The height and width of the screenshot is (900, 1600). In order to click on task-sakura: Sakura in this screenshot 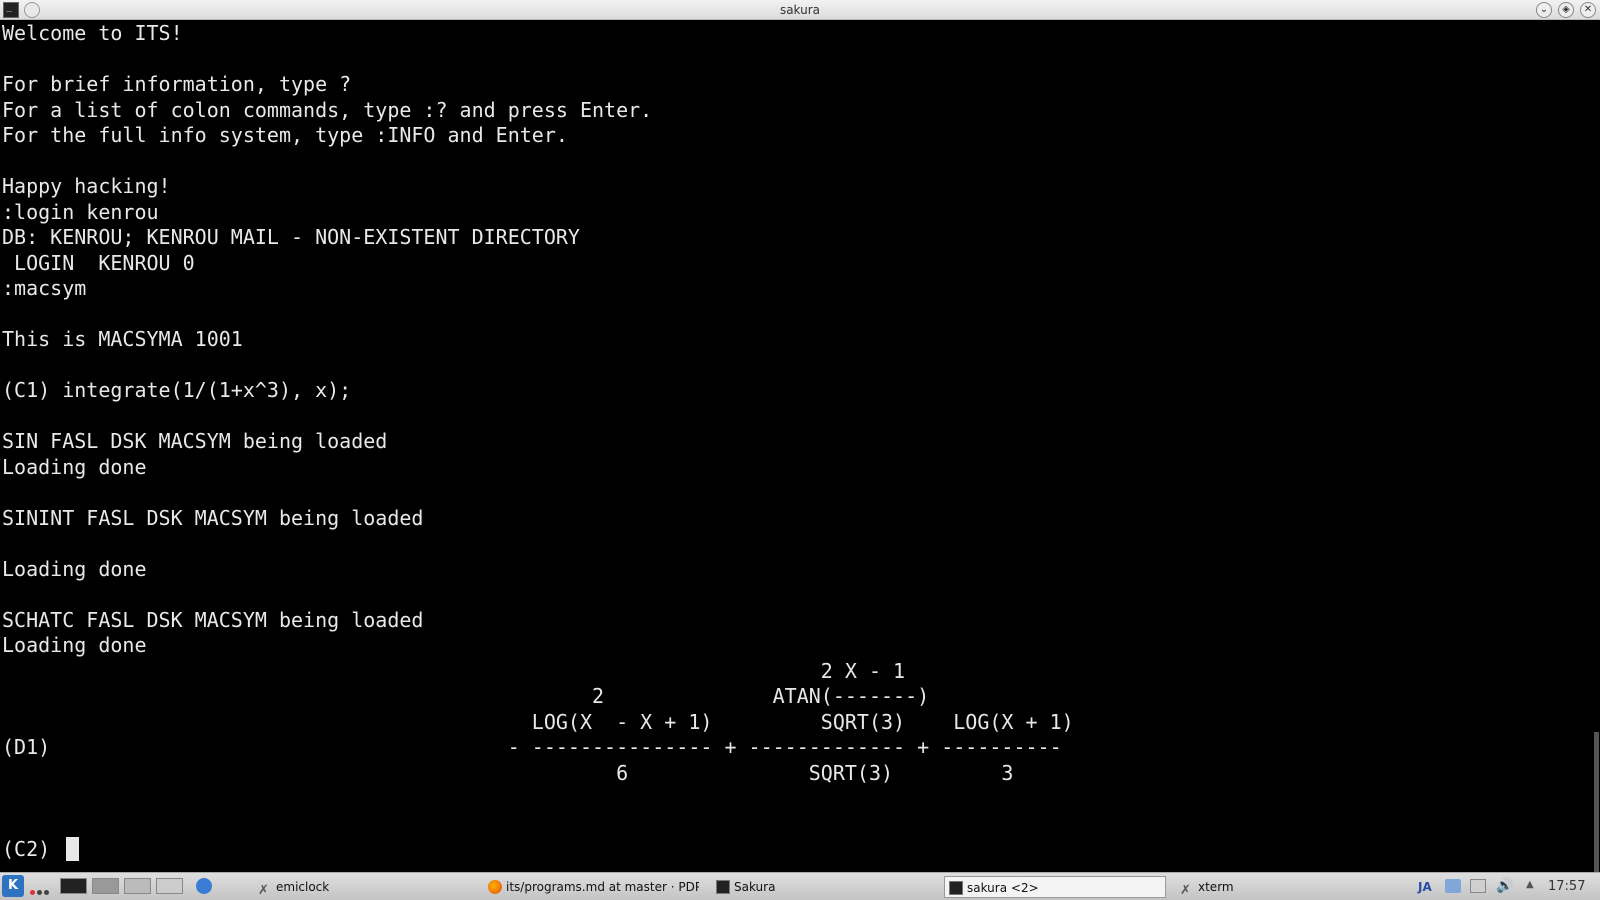, I will do `click(819, 887)`.